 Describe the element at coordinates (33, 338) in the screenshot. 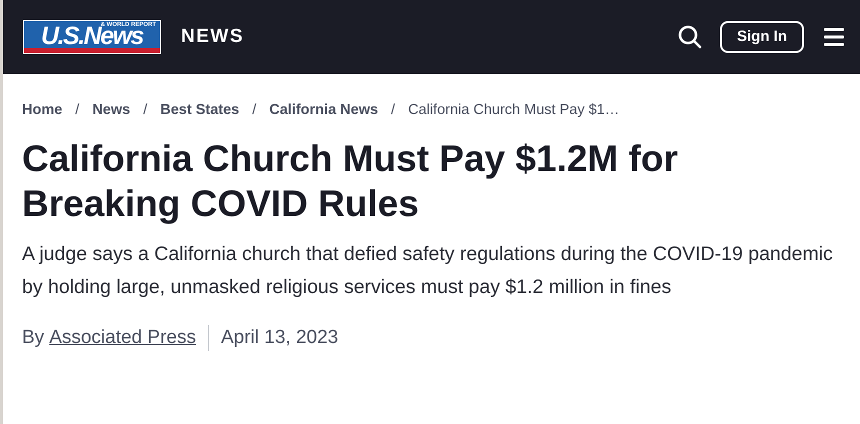

I see `byline-prefix: By` at that location.